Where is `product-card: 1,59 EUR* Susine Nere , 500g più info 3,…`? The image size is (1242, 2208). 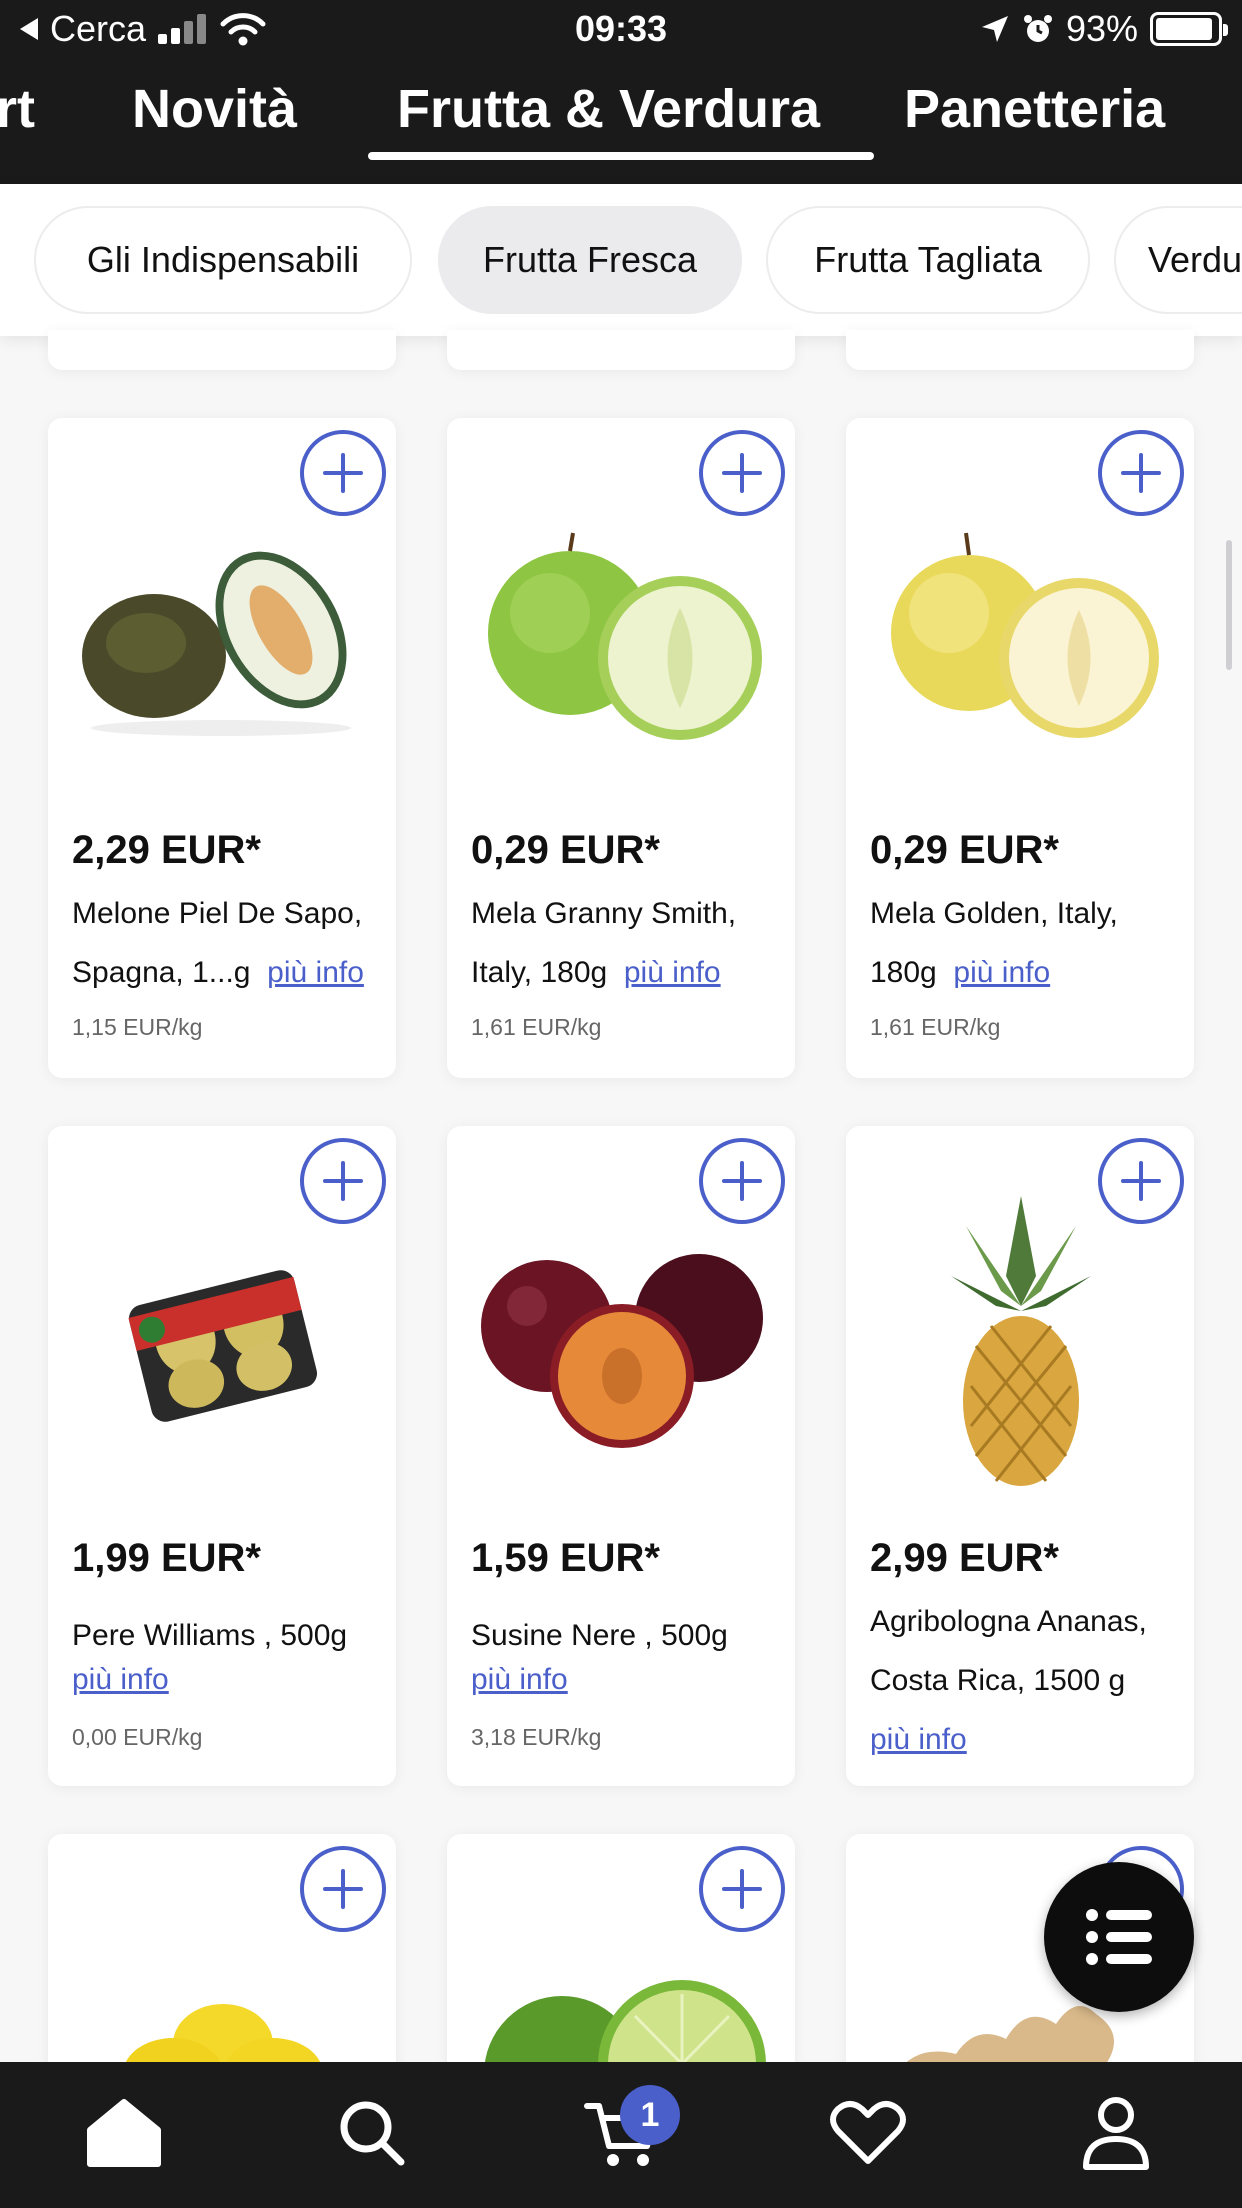 product-card: 1,59 EUR* Susine Nere , 500g più info 3,… is located at coordinates (621, 1456).